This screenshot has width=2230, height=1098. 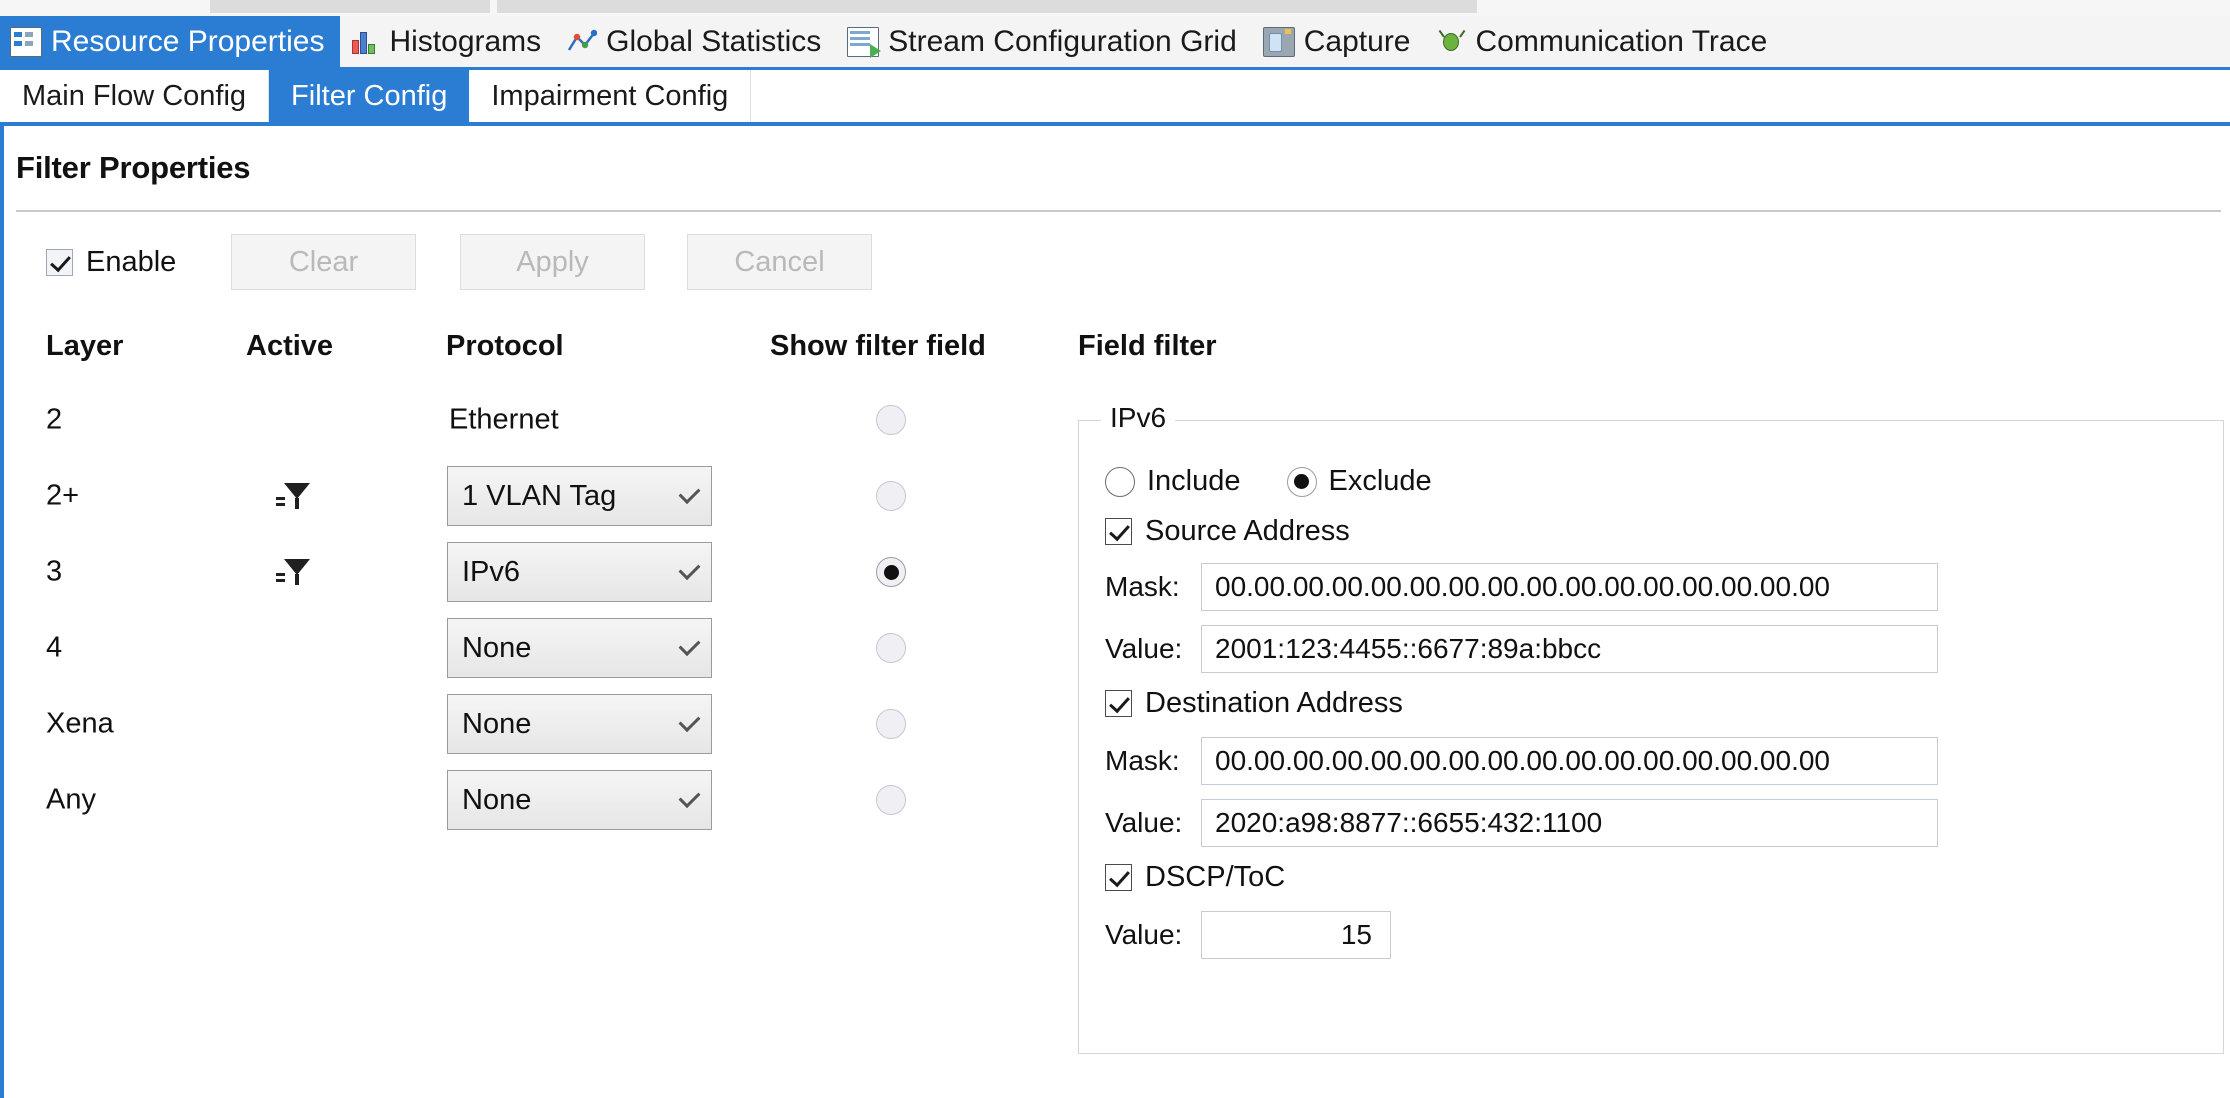 I want to click on destination-address-value-row: Value: 2020:a98:8877::6655:432:1100, so click(x=1521, y=823).